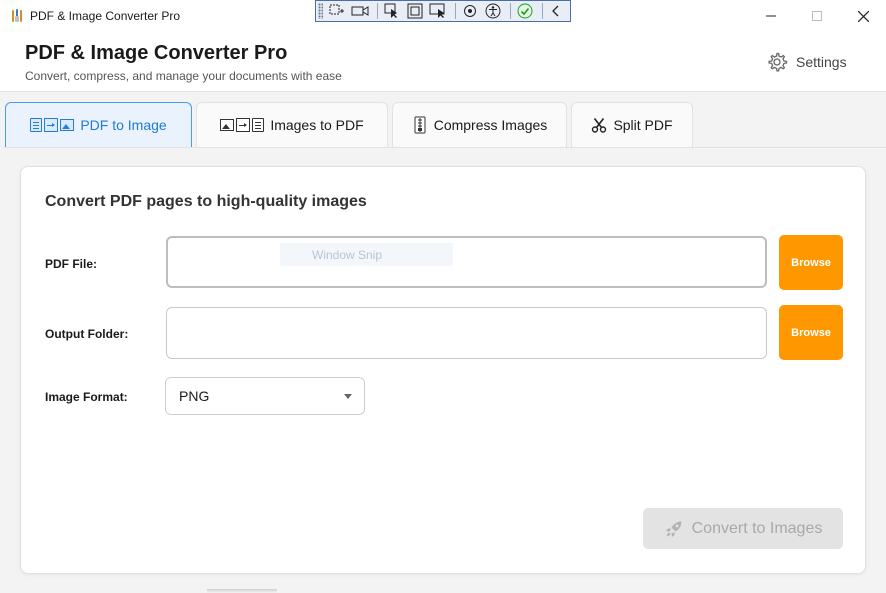 The width and height of the screenshot is (886, 593). What do you see at coordinates (391, 11) in the screenshot?
I see `freeform-icon` at bounding box center [391, 11].